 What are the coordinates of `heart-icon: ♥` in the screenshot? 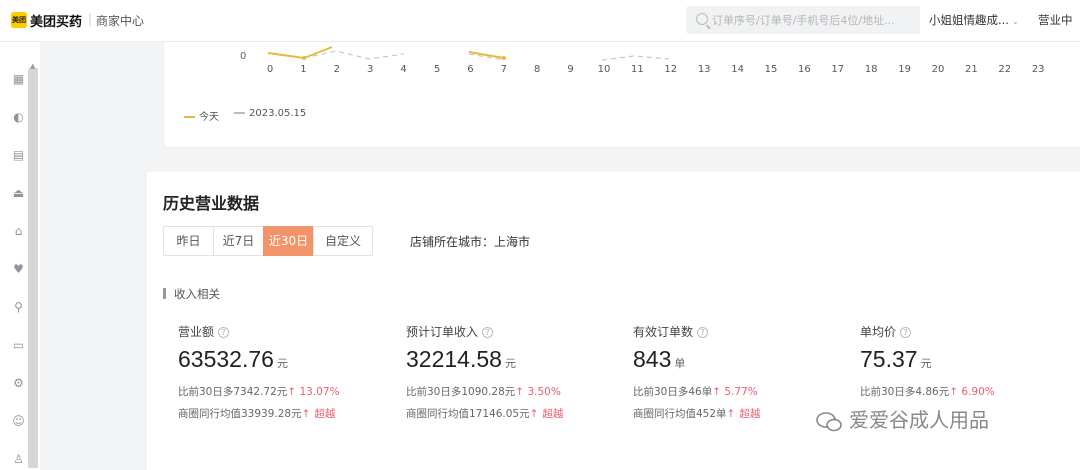 It's located at (18, 269).